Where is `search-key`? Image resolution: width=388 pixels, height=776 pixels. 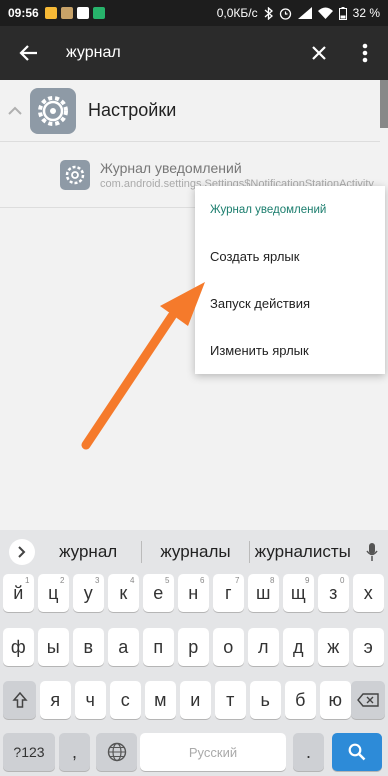
search-key is located at coordinates (357, 752).